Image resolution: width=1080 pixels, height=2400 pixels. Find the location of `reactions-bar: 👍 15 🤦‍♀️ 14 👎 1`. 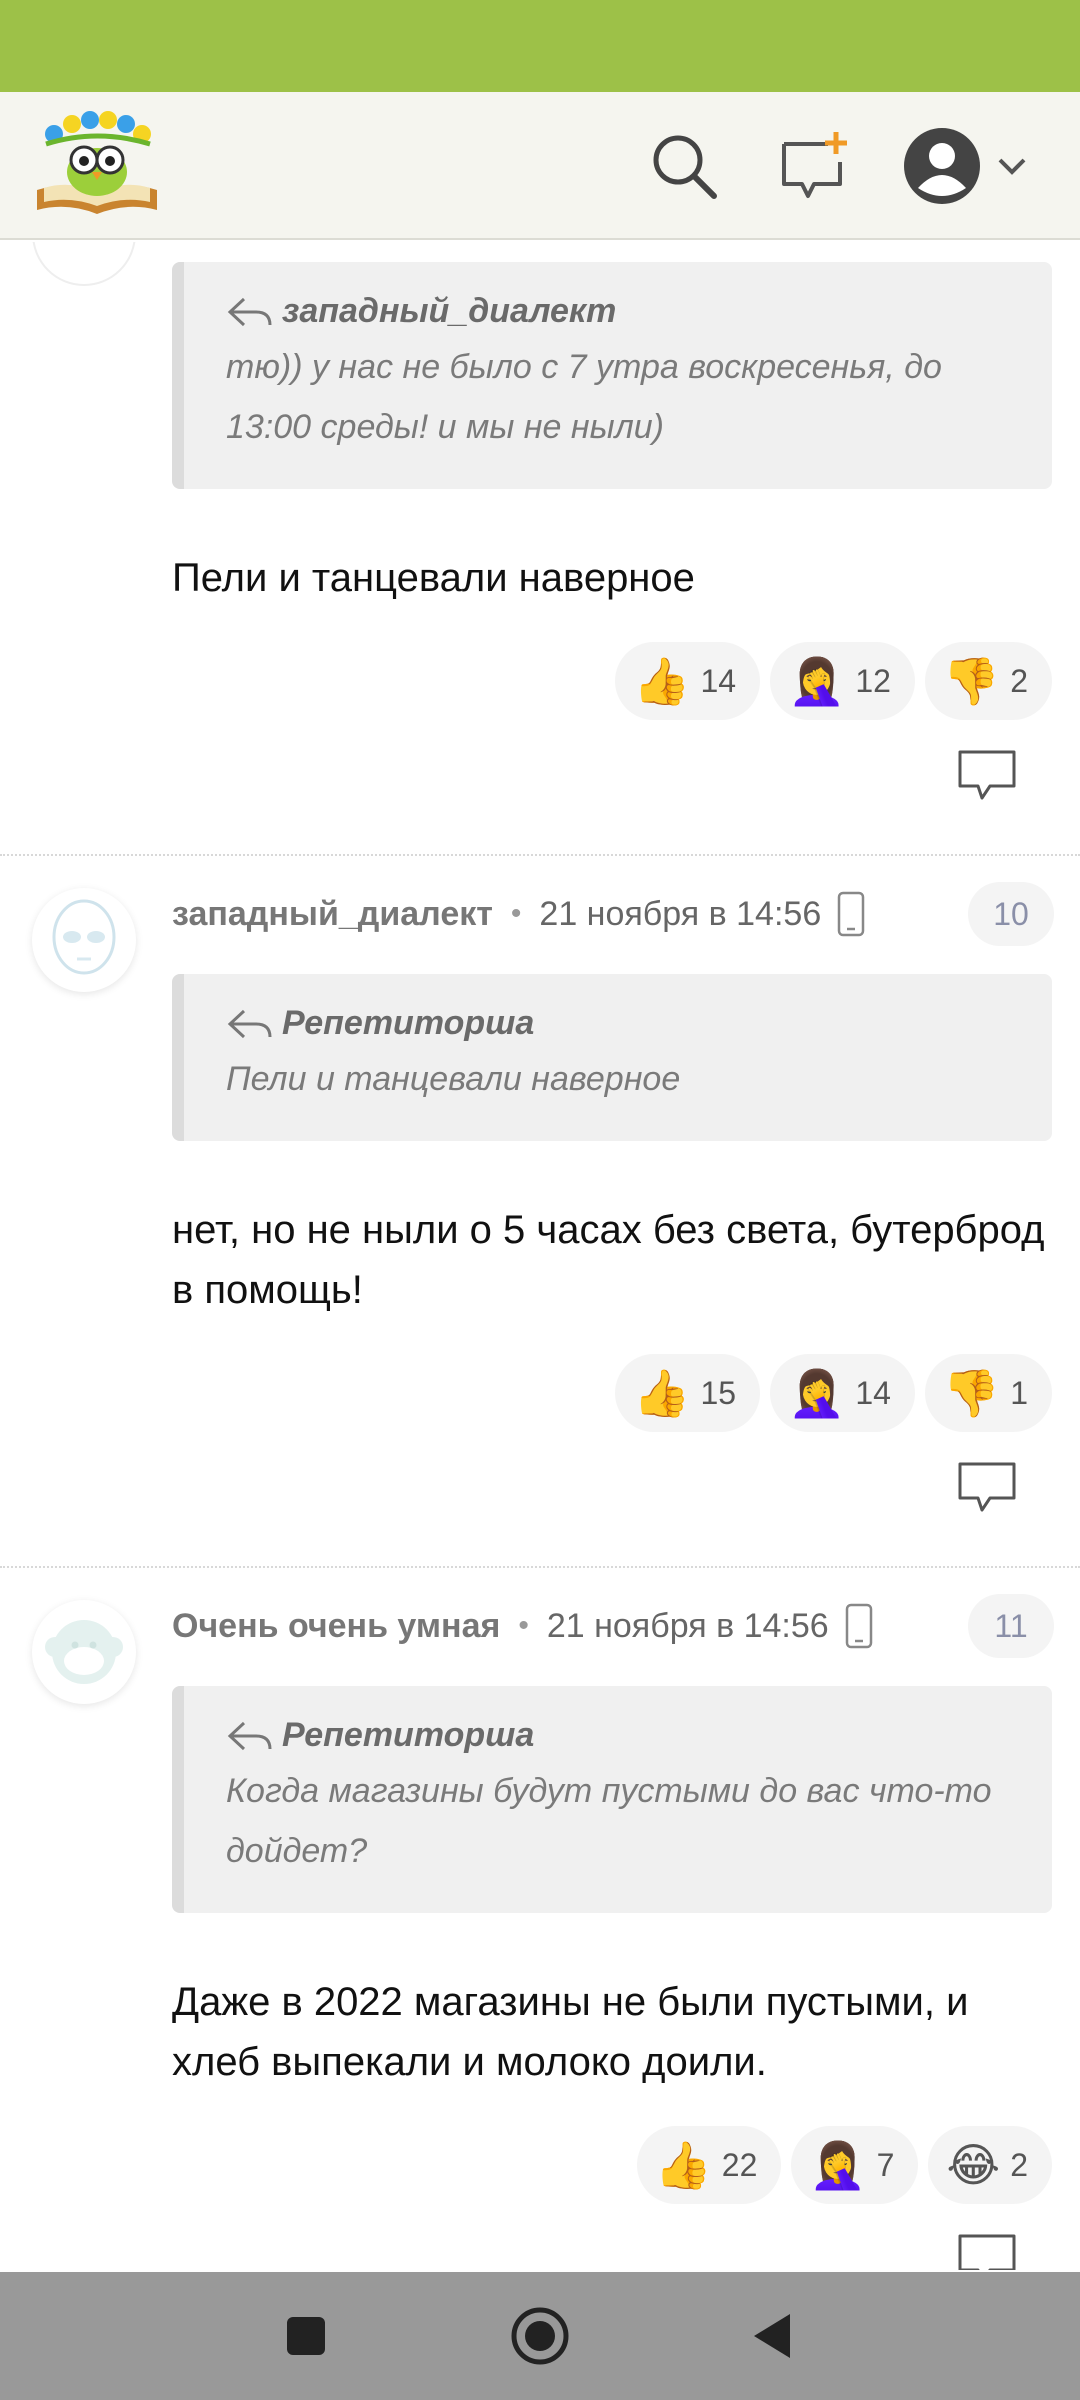

reactions-bar: 👍 15 🤦‍♀️ 14 👎 1 is located at coordinates (833, 1393).